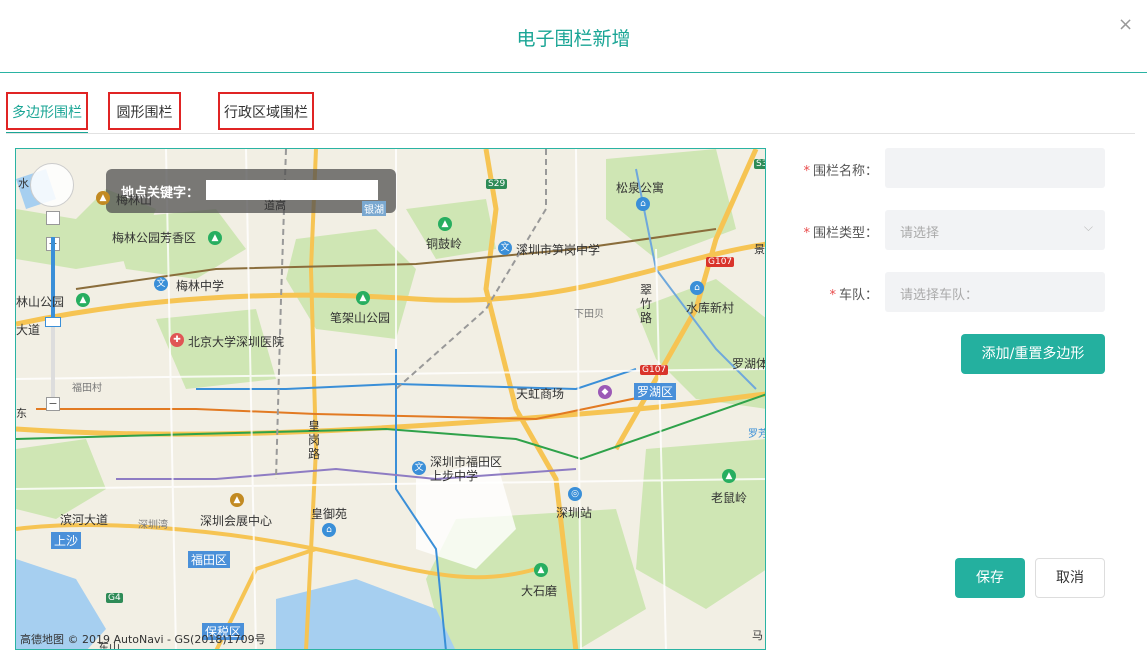 Image resolution: width=1147 pixels, height=670 pixels. I want to click on map-label: 福田村, so click(87, 388).